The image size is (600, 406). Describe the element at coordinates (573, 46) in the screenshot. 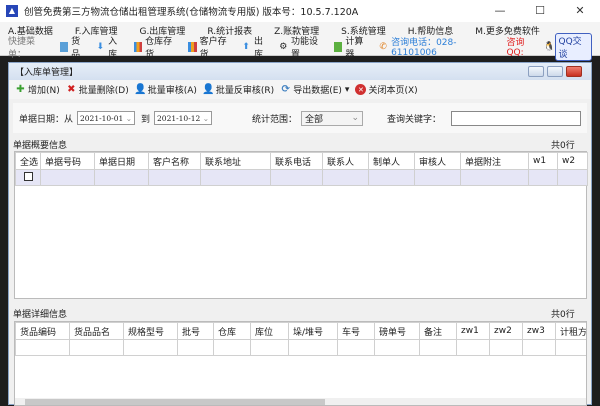

I see `qq-chat-label: QQ交谈` at that location.